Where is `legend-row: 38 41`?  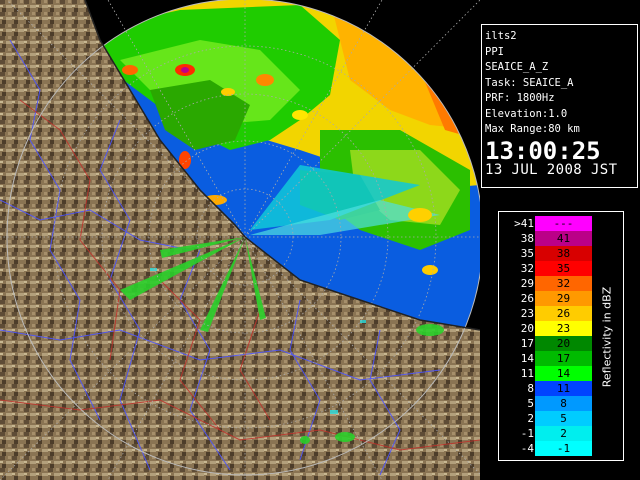 legend-row: 38 41 is located at coordinates (561, 238).